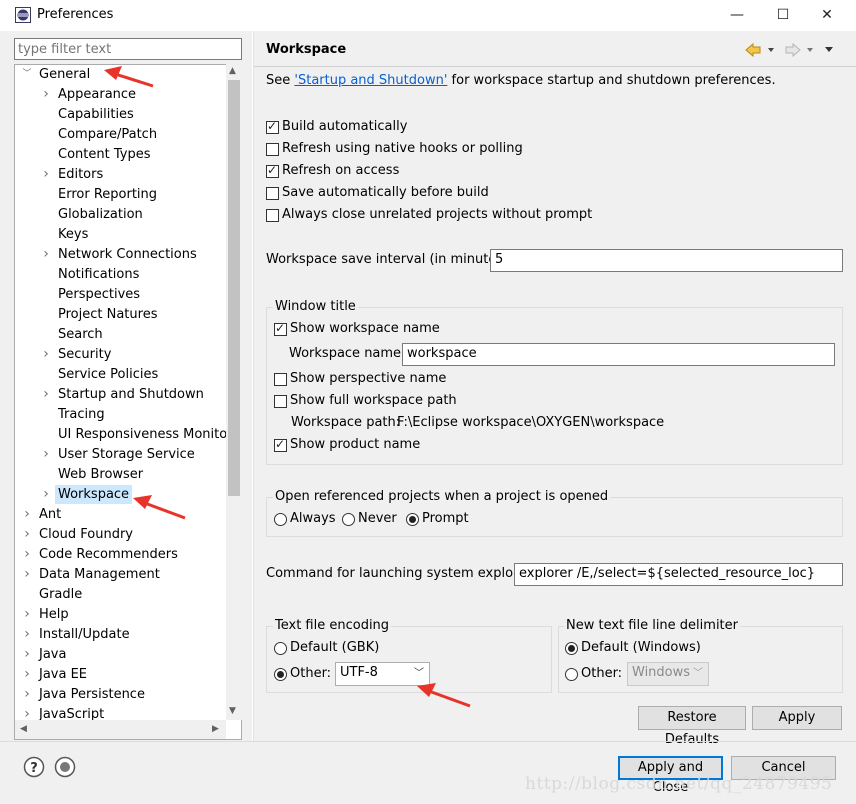 The image size is (856, 804). Describe the element at coordinates (128, 375) in the screenshot. I see `tree-item-service-policies: Service Policies` at that location.